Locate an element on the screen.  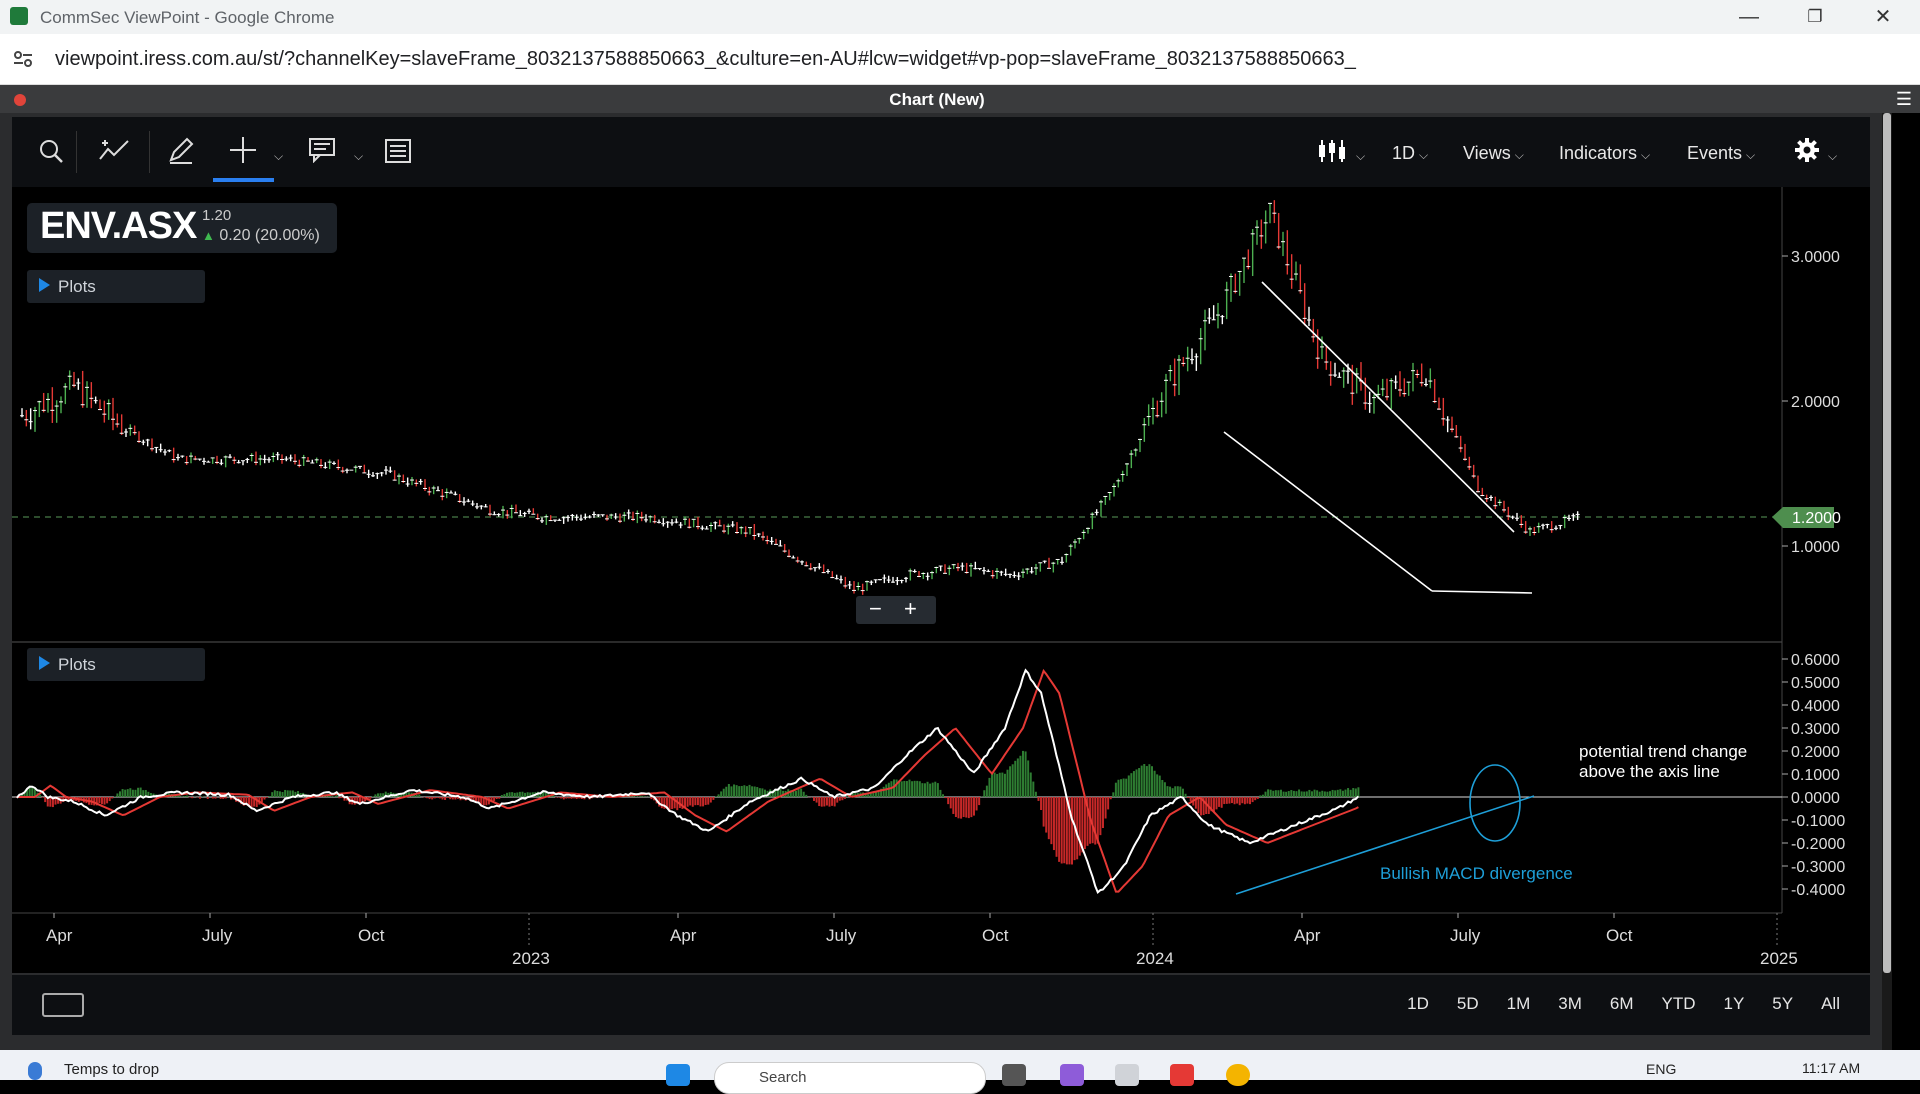
weather-text: Temps to drop is located at coordinates (111, 1069).